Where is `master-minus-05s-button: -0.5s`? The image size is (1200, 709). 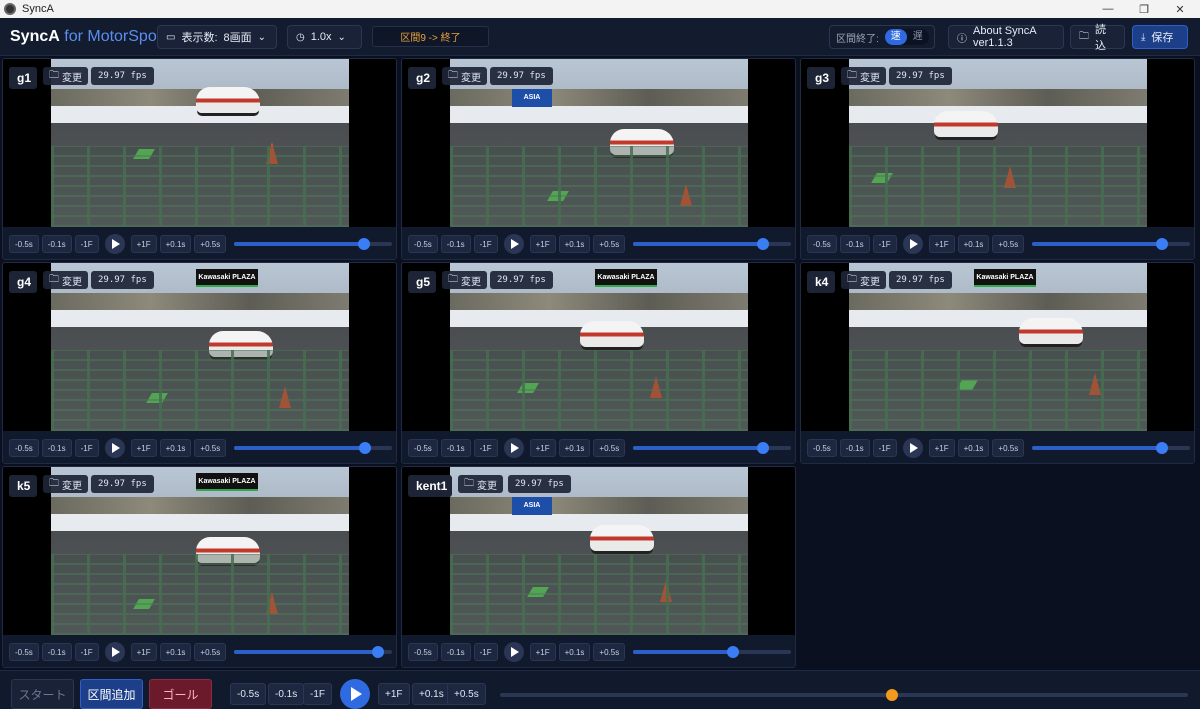
master-minus-05s-button: -0.5s is located at coordinates (248, 694).